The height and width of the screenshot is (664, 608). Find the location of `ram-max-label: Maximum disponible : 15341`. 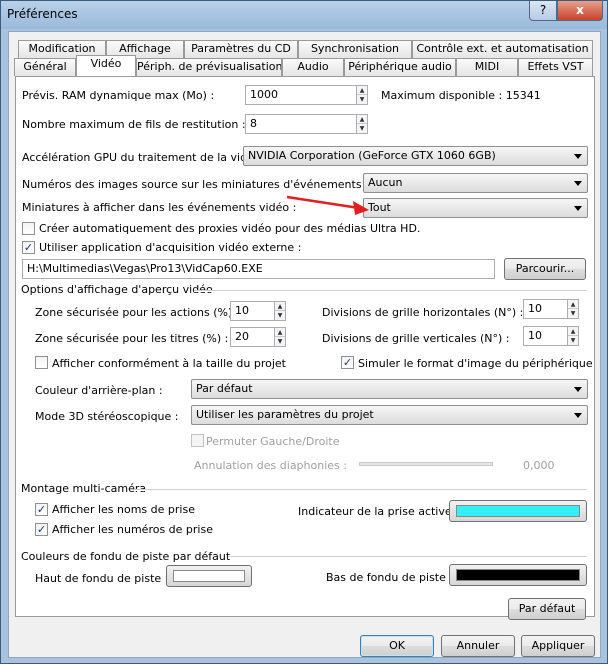

ram-max-label: Maximum disponible : 15341 is located at coordinates (461, 95).